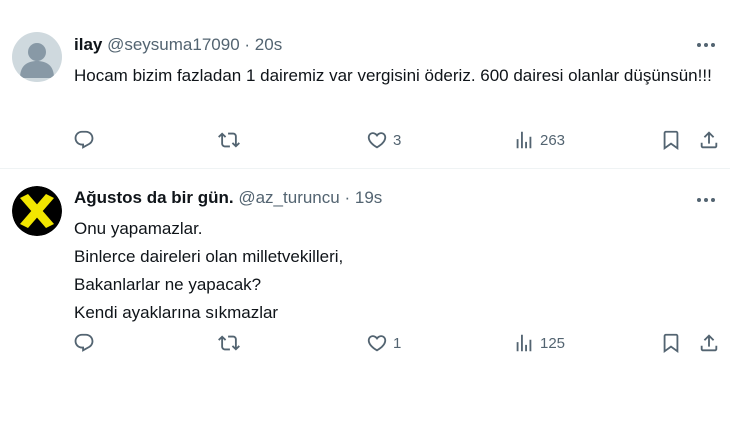 This screenshot has height=421, width=730. Describe the element at coordinates (268, 44) in the screenshot. I see `timestamp: 20s` at that location.